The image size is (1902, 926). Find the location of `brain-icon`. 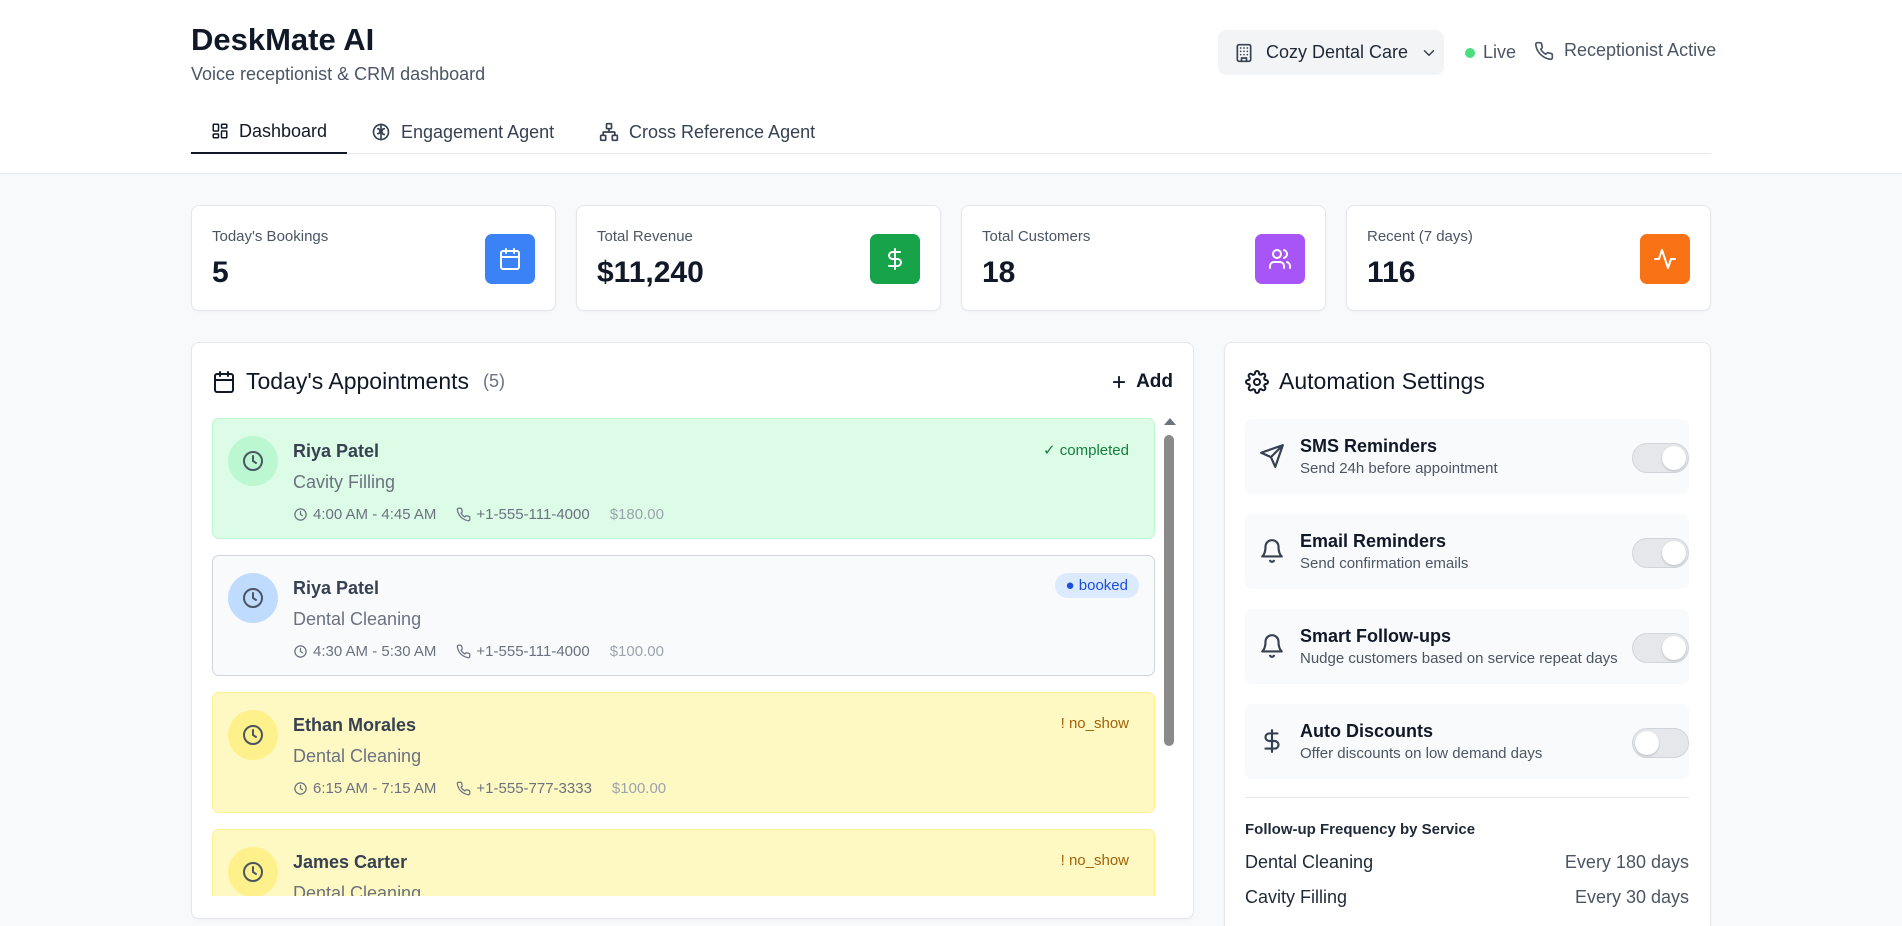

brain-icon is located at coordinates (381, 132).